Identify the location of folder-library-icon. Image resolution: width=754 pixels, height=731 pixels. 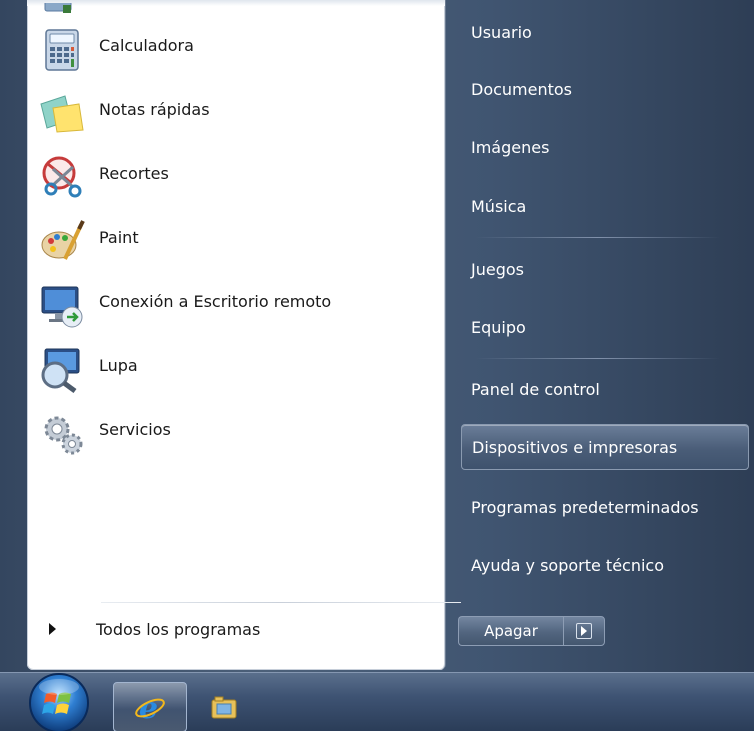
(224, 707).